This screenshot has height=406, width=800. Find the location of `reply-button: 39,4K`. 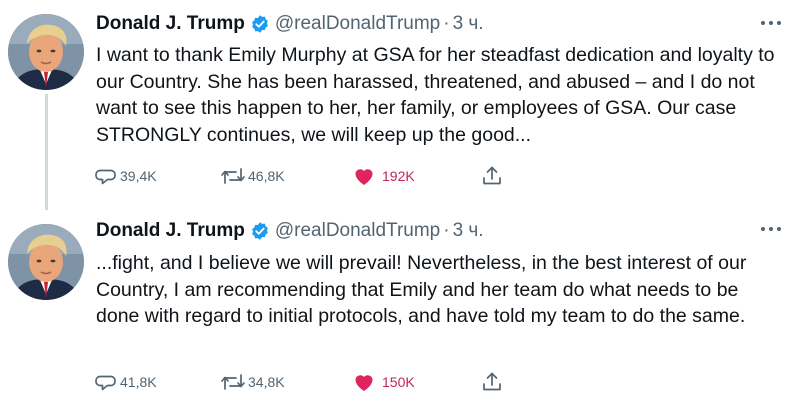

reply-button: 39,4K is located at coordinates (125, 176).